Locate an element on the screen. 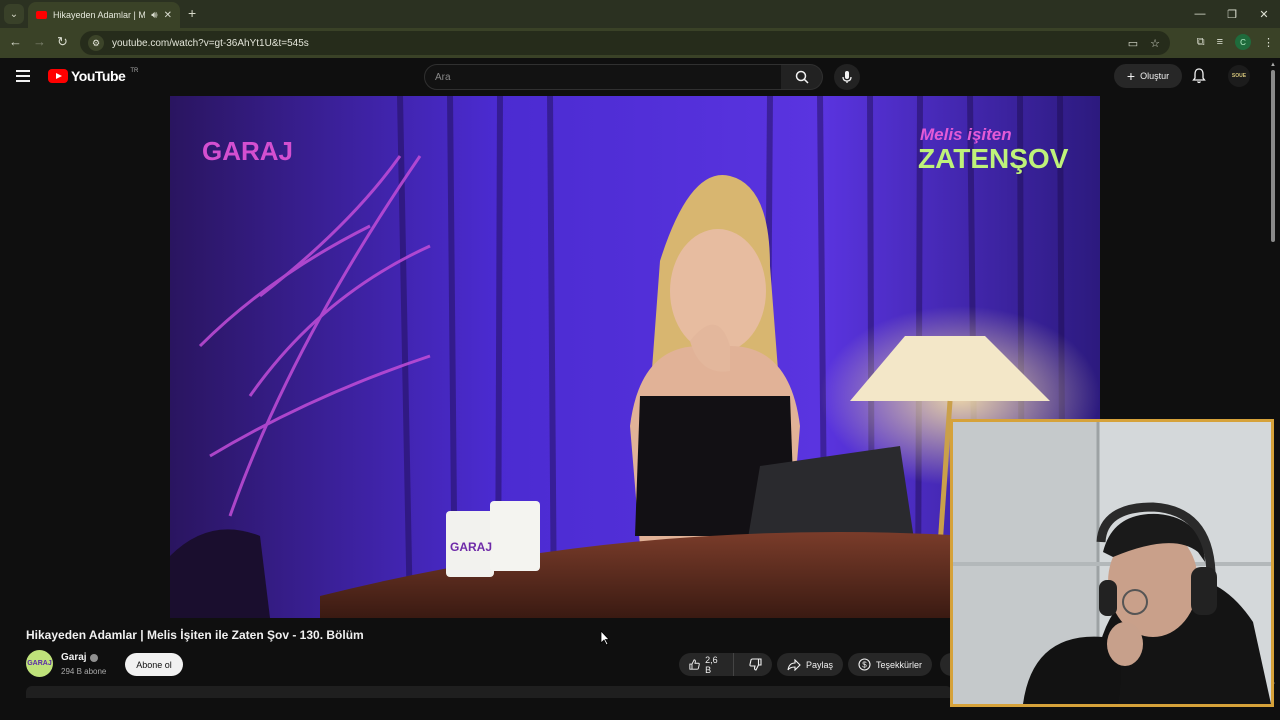 The image size is (1280, 720). like-count: 2,6 B is located at coordinates (711, 664).